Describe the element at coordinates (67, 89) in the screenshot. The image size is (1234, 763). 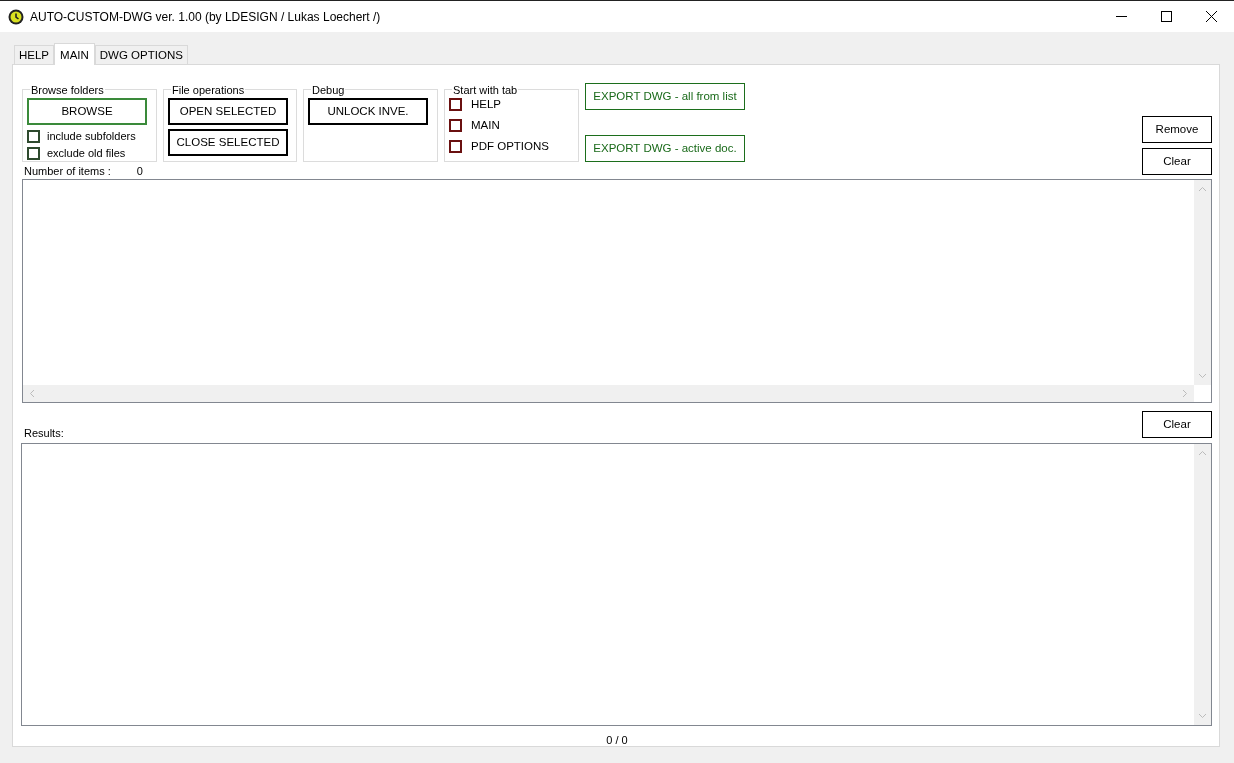
I see `group-title: Browse folders` at that location.